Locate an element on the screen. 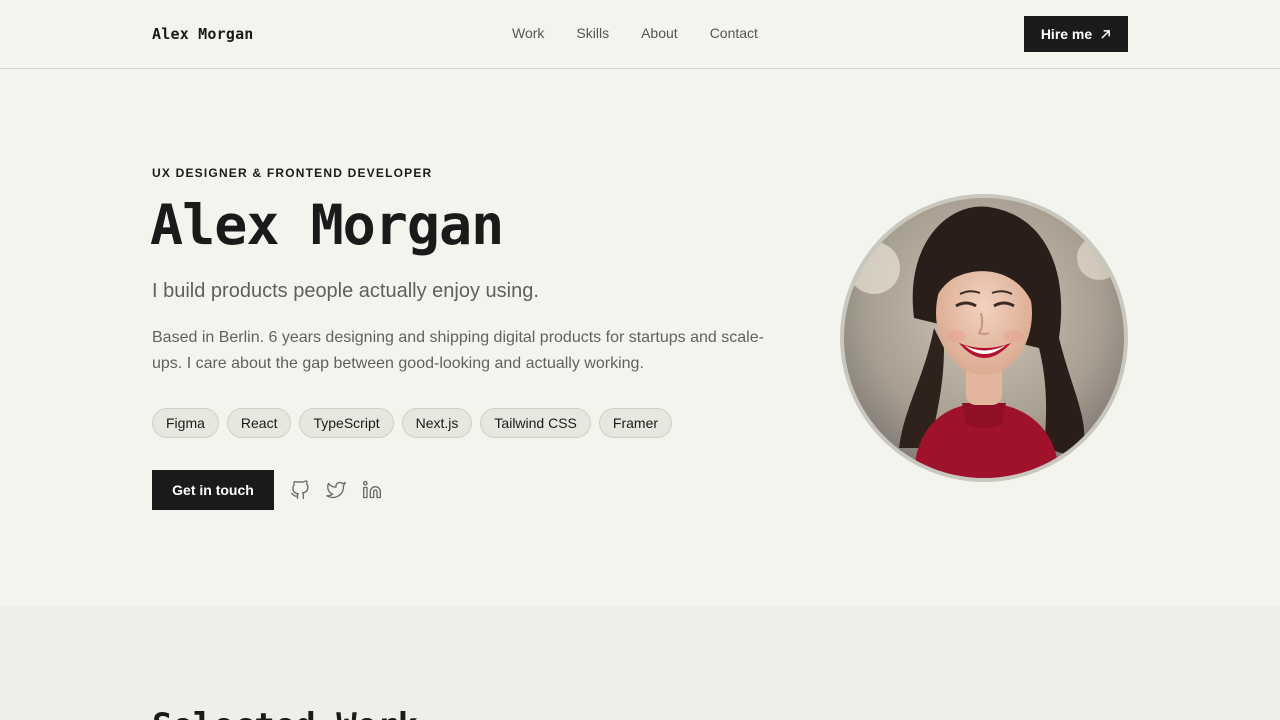 Image resolution: width=1280 pixels, height=720 pixels. nav-links: Work Skills About Contact is located at coordinates (651, 33).